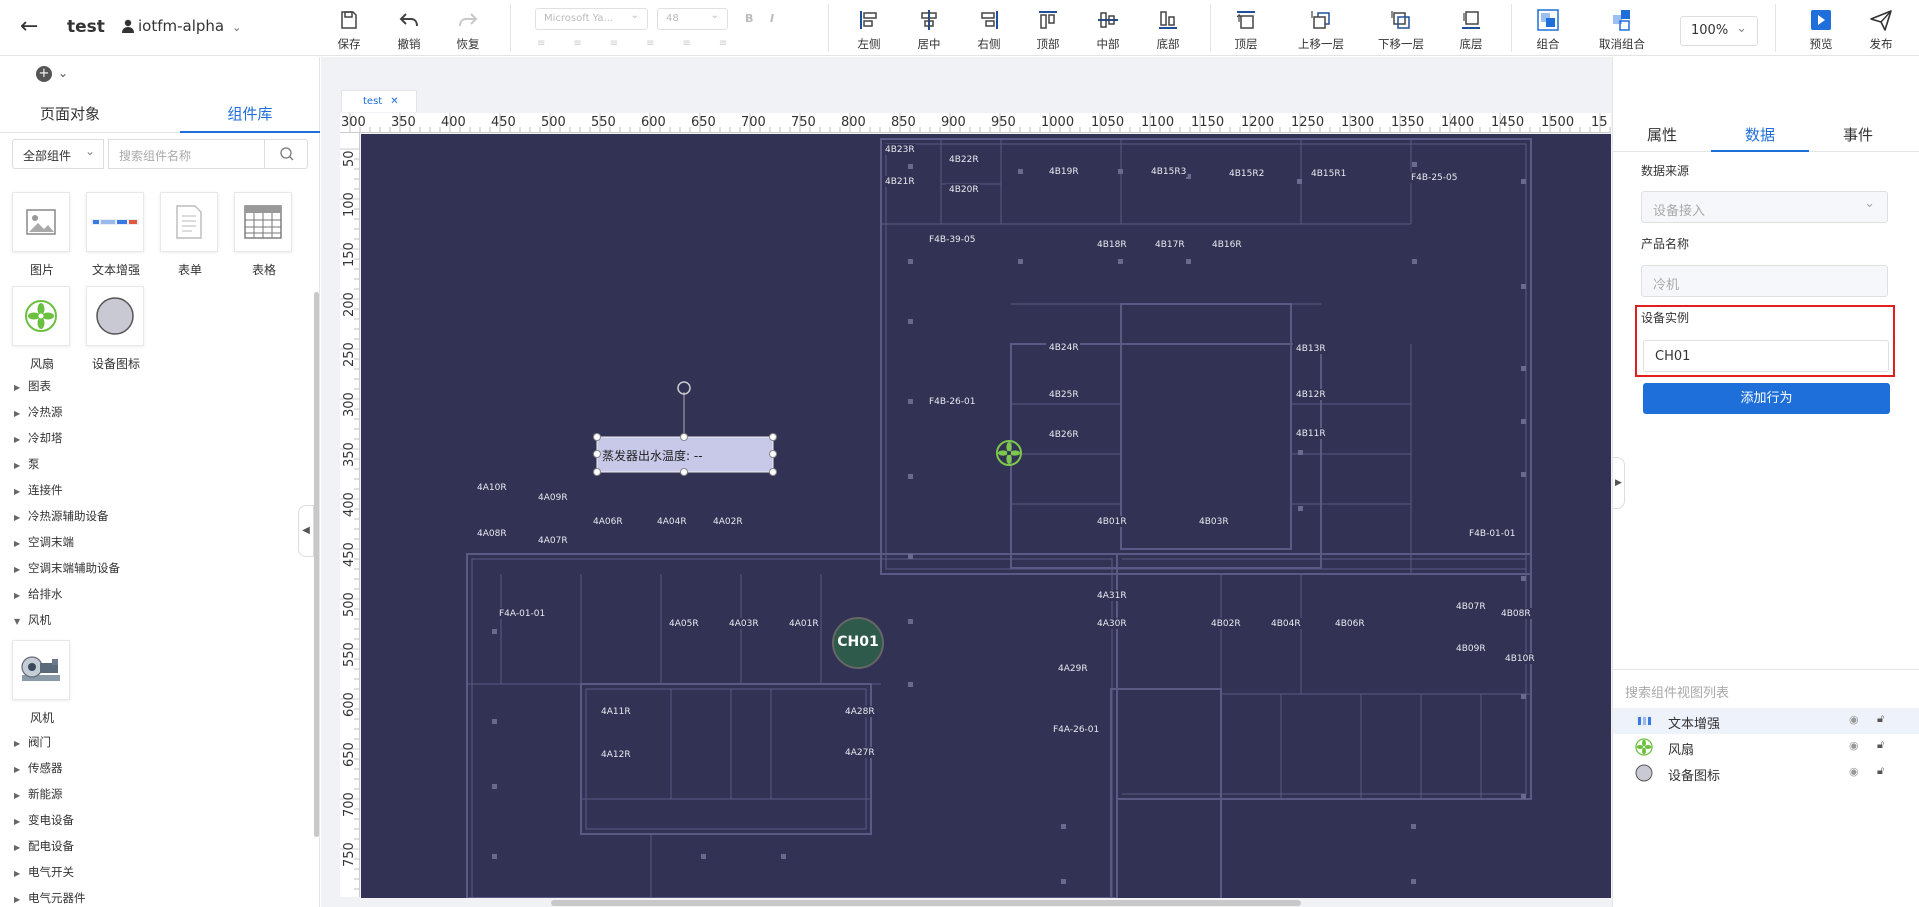  I want to click on tab-page-objects: 页面对象, so click(70, 118).